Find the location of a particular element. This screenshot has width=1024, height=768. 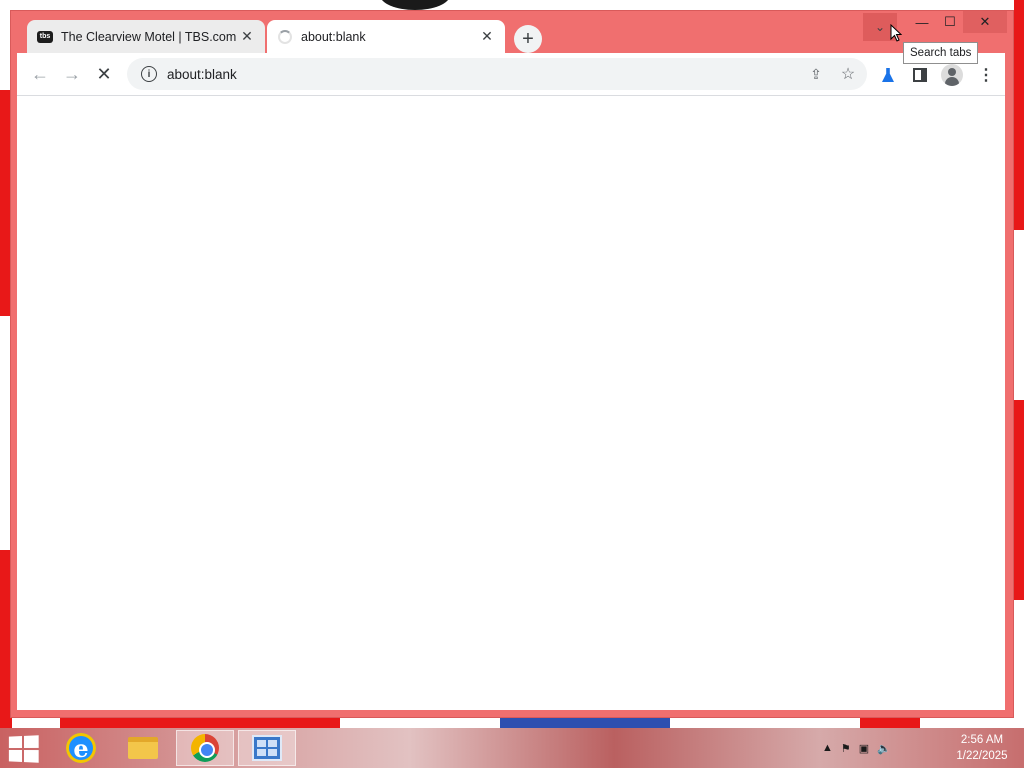

stop-loading-button: ✕ is located at coordinates (104, 74).